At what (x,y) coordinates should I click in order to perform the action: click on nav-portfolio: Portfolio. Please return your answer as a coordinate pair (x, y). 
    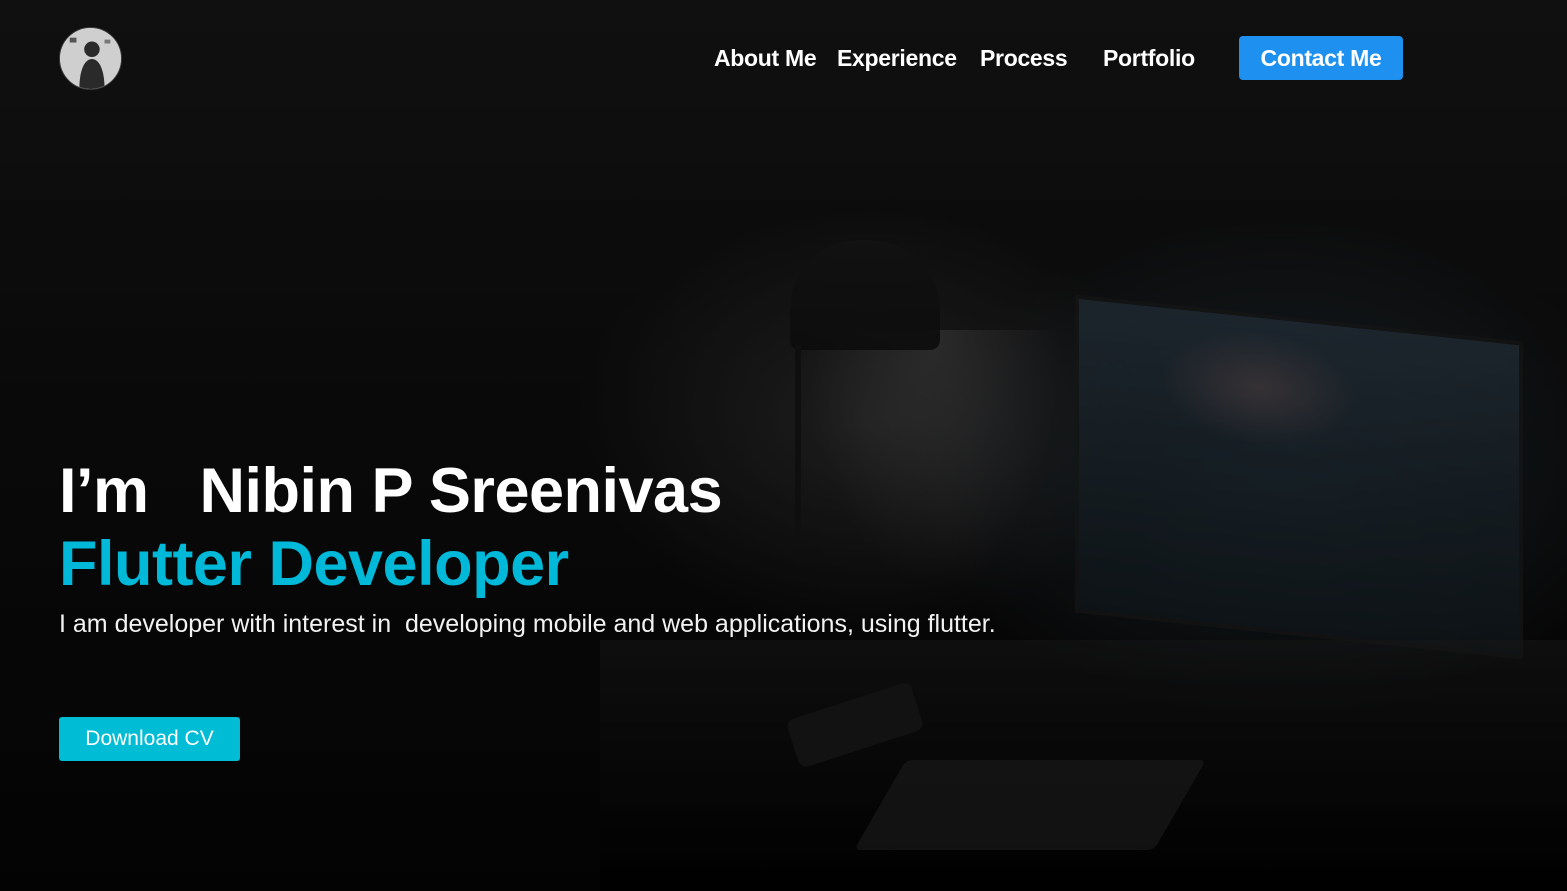
    Looking at the image, I should click on (1149, 58).